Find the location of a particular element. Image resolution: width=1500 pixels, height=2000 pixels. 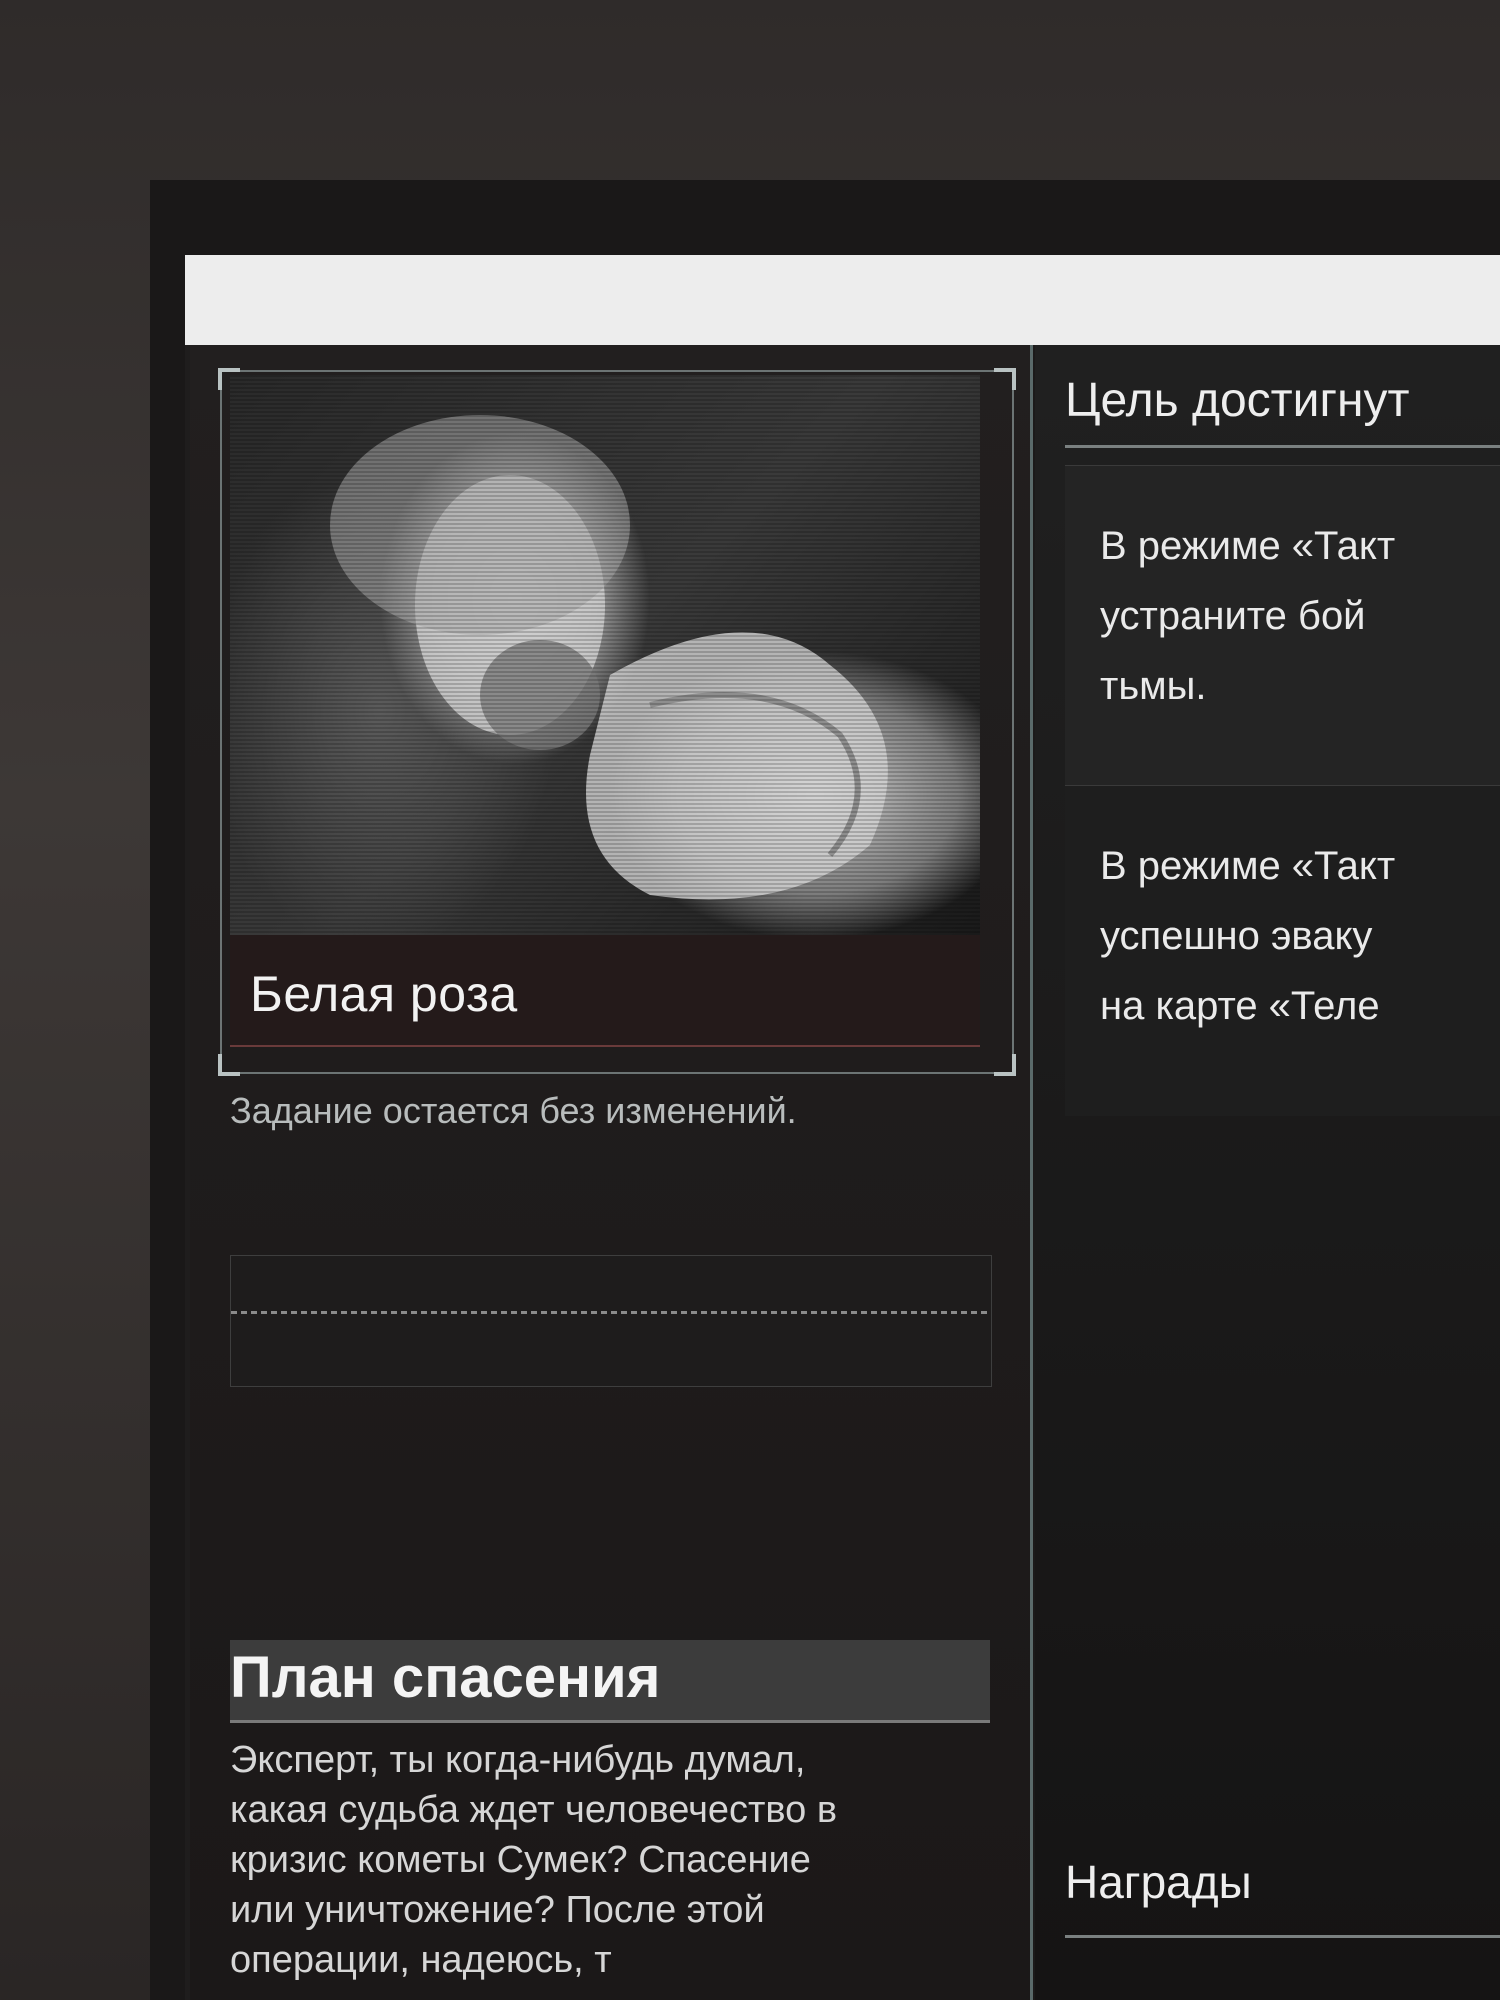

plan-text-line: или уничтожение? После этой is located at coordinates (497, 1910).